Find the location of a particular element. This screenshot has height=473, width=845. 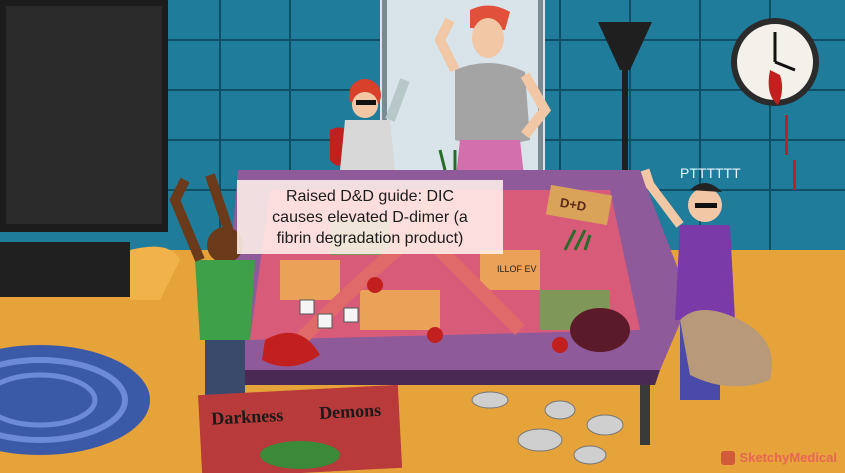

caption-line-3: fibrin degradation product) is located at coordinates (370, 238).